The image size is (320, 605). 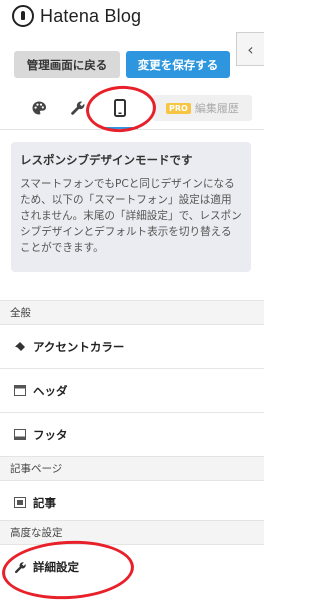 What do you see at coordinates (132, 347) in the screenshot?
I see `menu-item-accent-color: アクセントカラー` at bounding box center [132, 347].